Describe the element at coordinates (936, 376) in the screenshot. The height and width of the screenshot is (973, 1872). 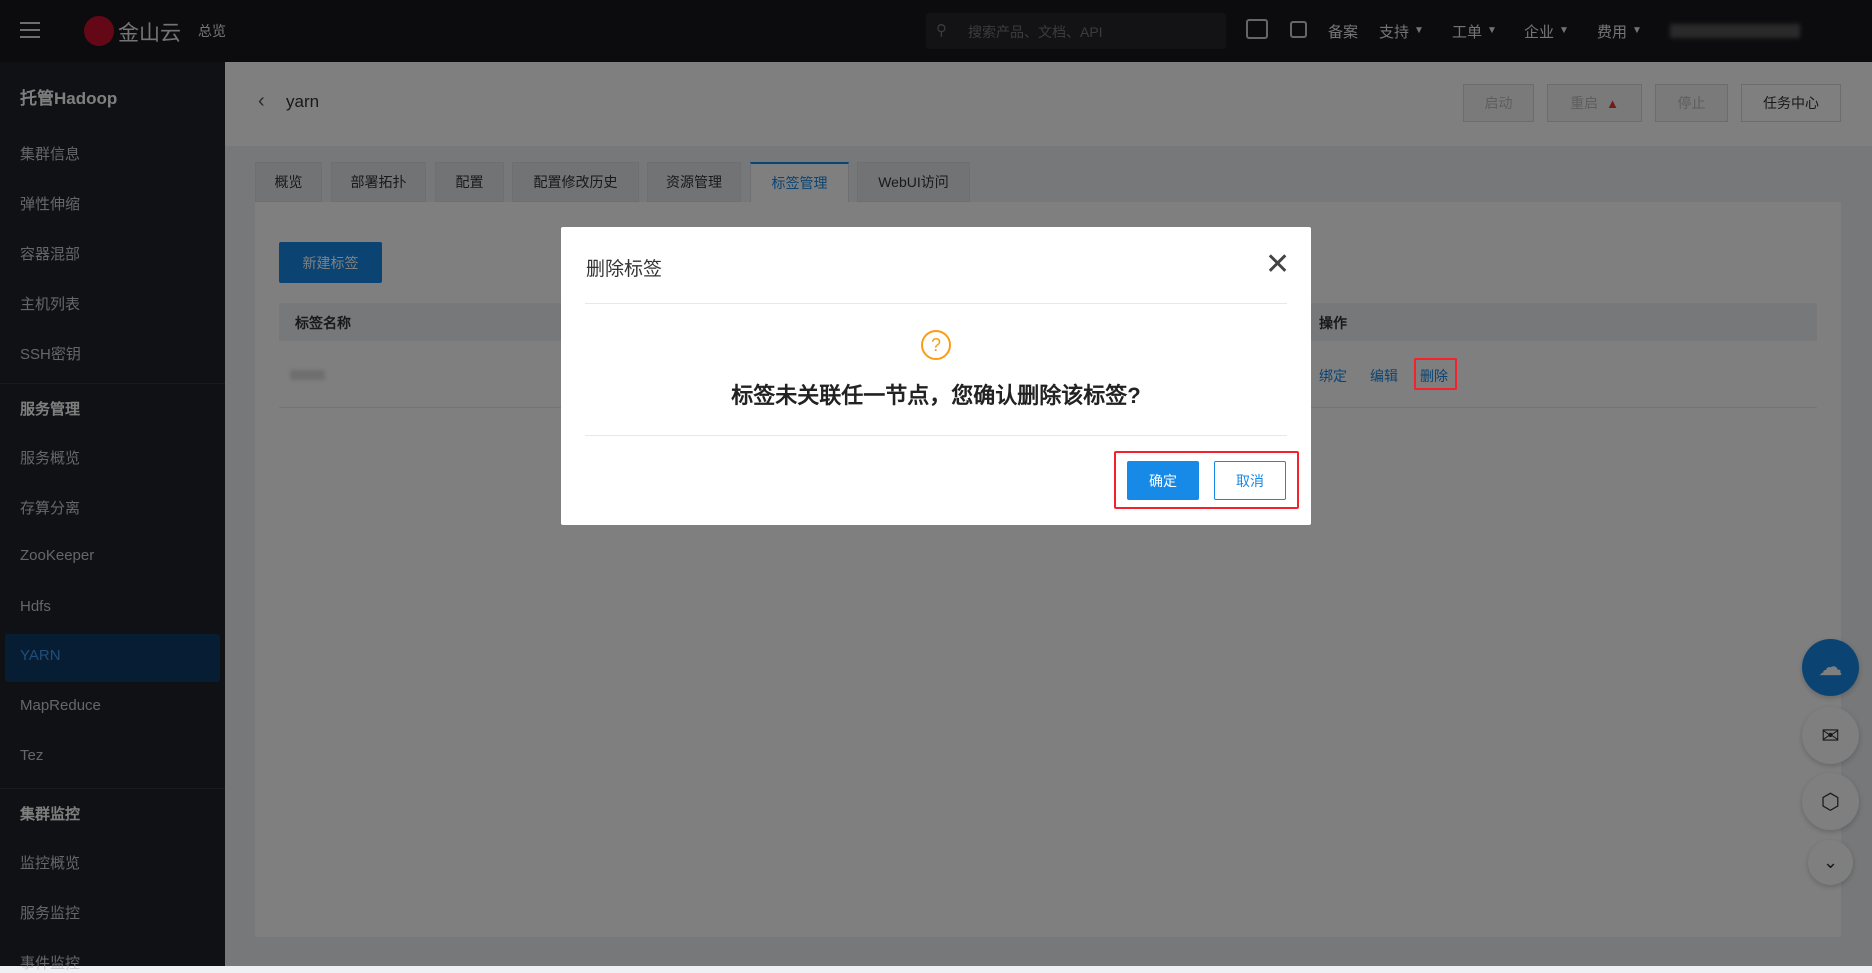
I see `delete-label-dialog: 删除标签 ✕ ? 标签未关联任一节点，您确认删除该标签? 确定 取消` at that location.